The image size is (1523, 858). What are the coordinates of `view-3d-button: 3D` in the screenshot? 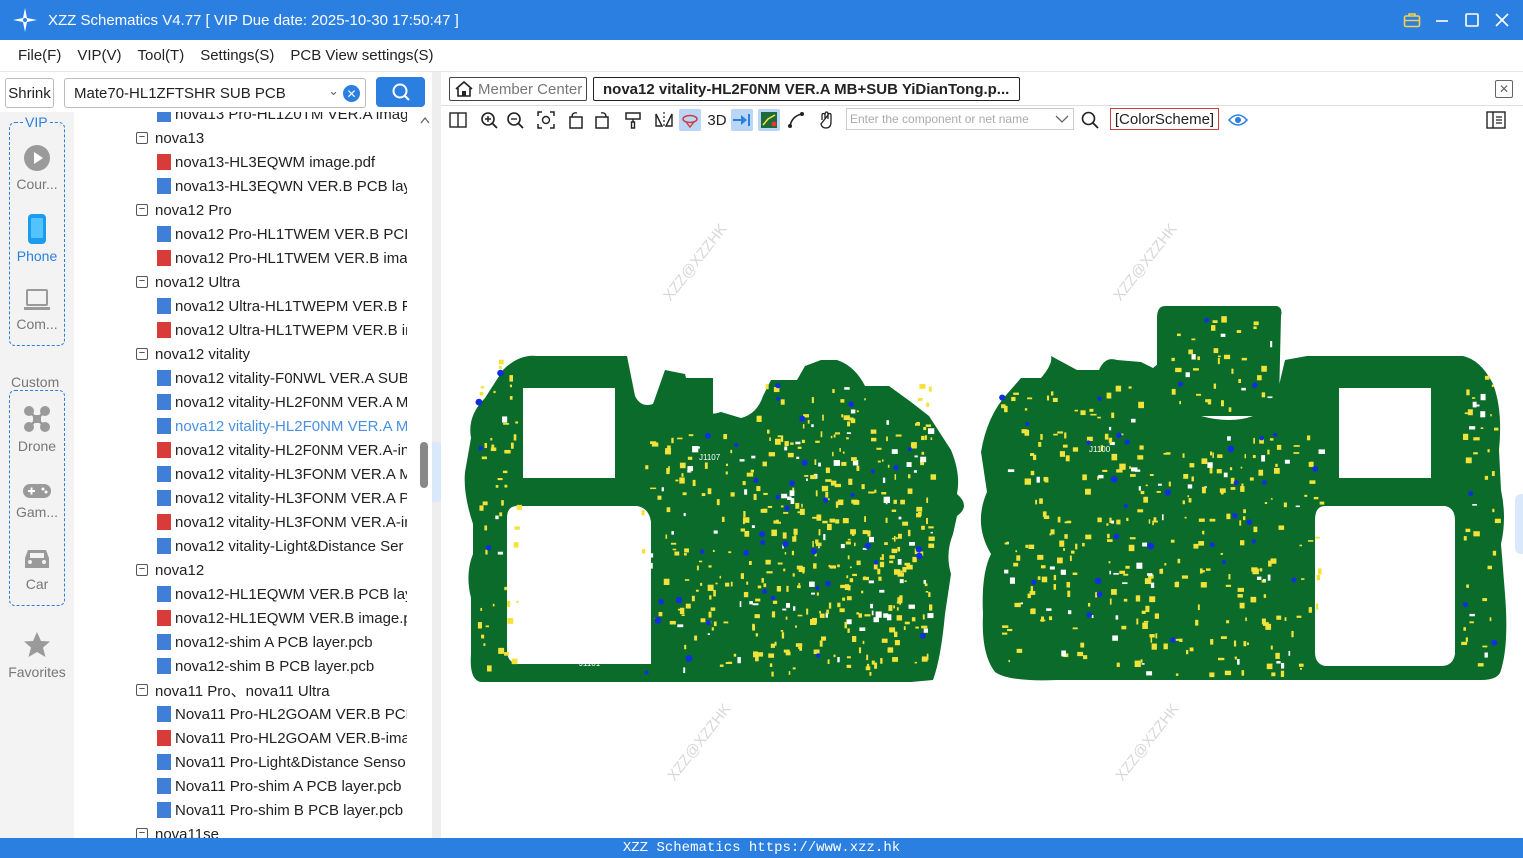 It's located at (717, 120).